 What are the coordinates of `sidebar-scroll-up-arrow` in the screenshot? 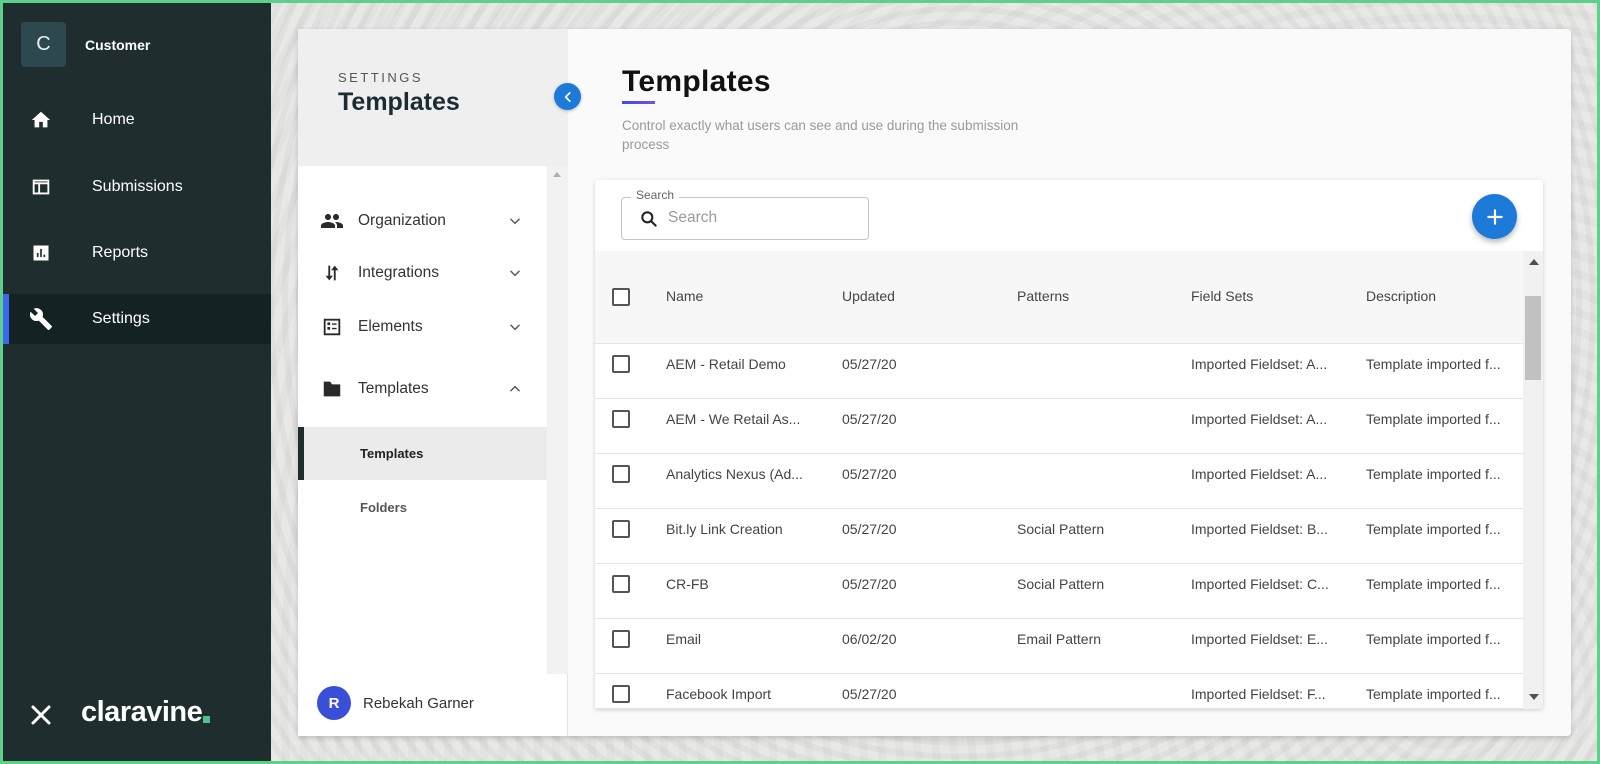 It's located at (557, 174).